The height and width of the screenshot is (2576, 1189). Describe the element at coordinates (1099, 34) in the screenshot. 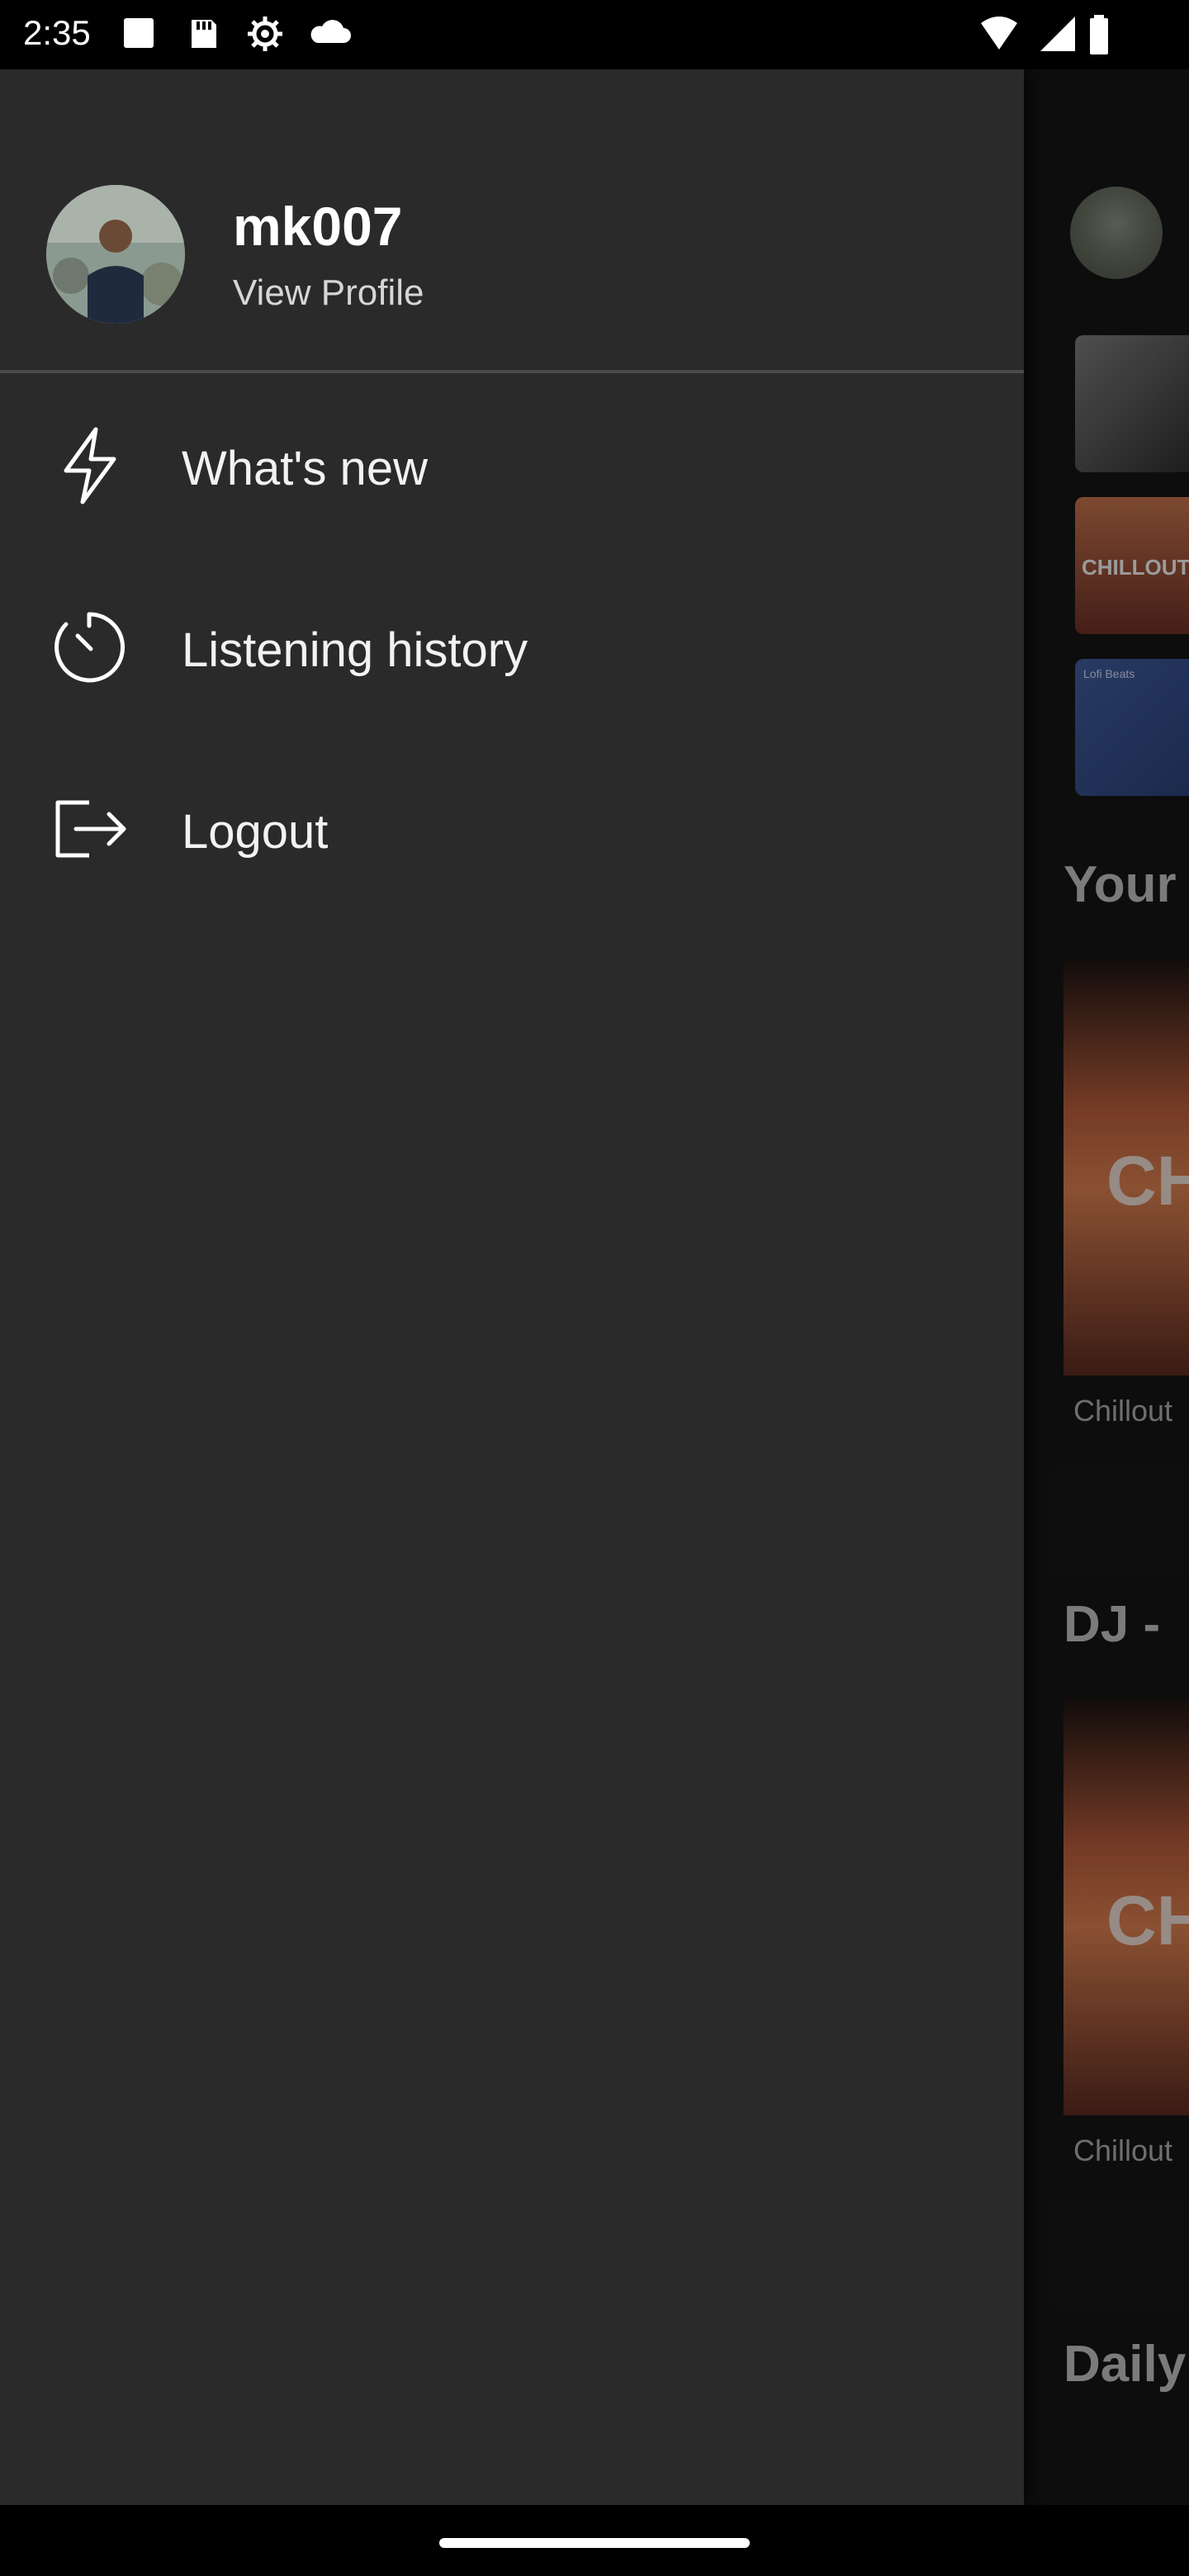

I see `battery-icon` at that location.